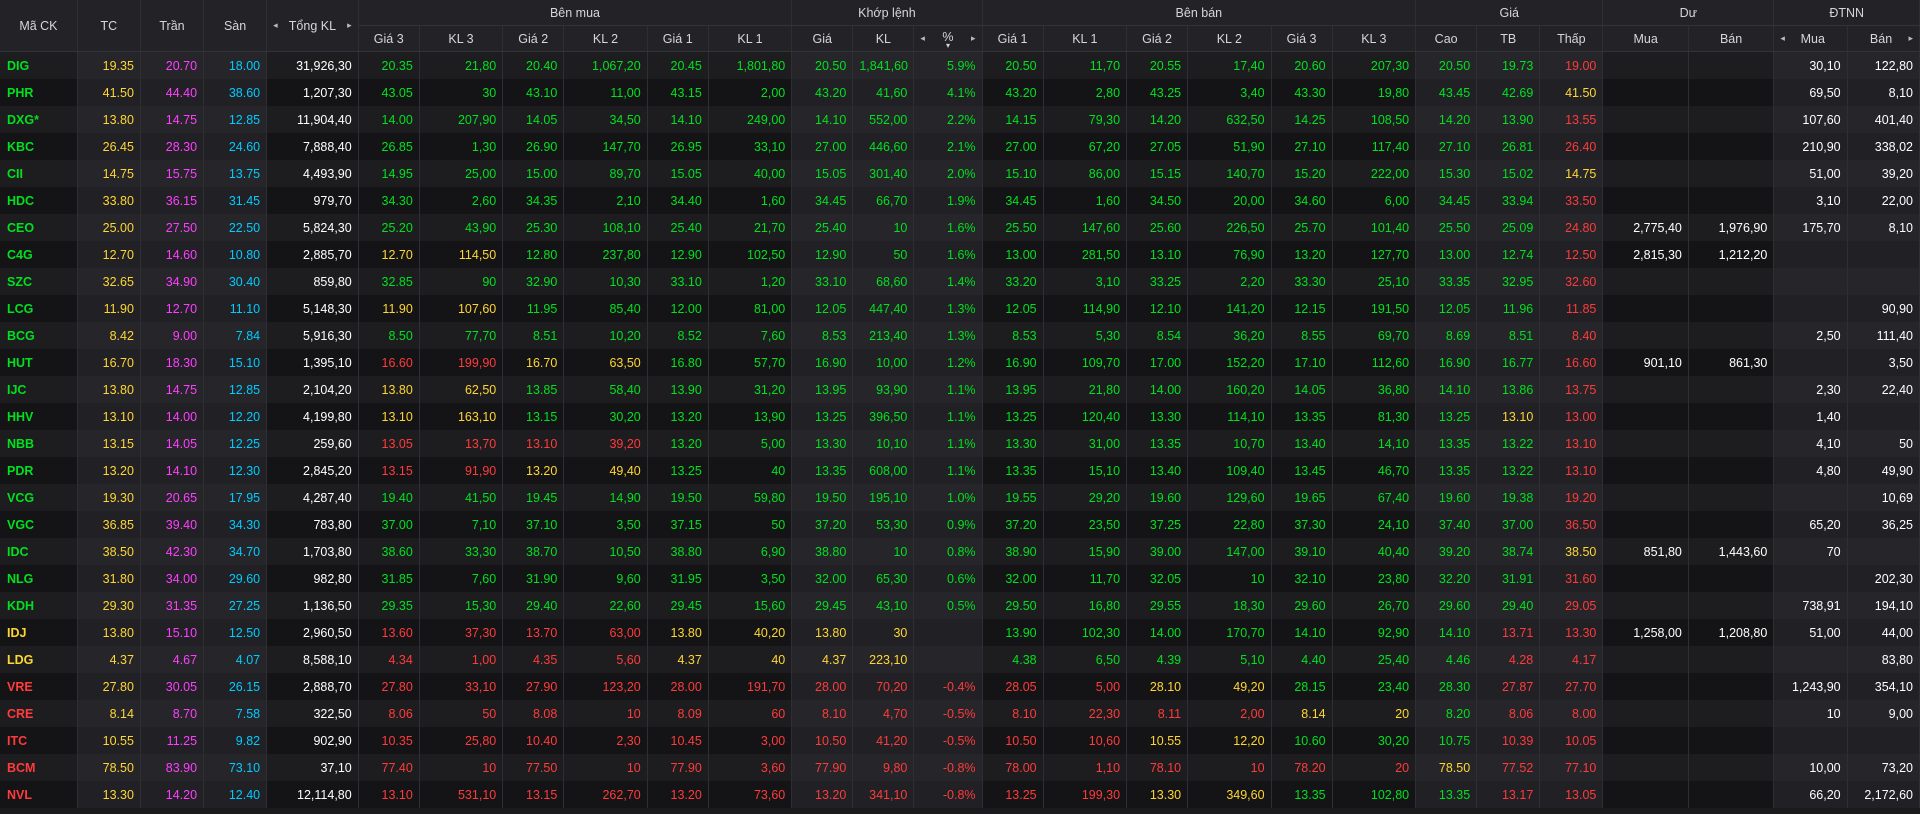 The height and width of the screenshot is (814, 1920). What do you see at coordinates (39, 632) in the screenshot?
I see `symbol-cell: IDJ` at bounding box center [39, 632].